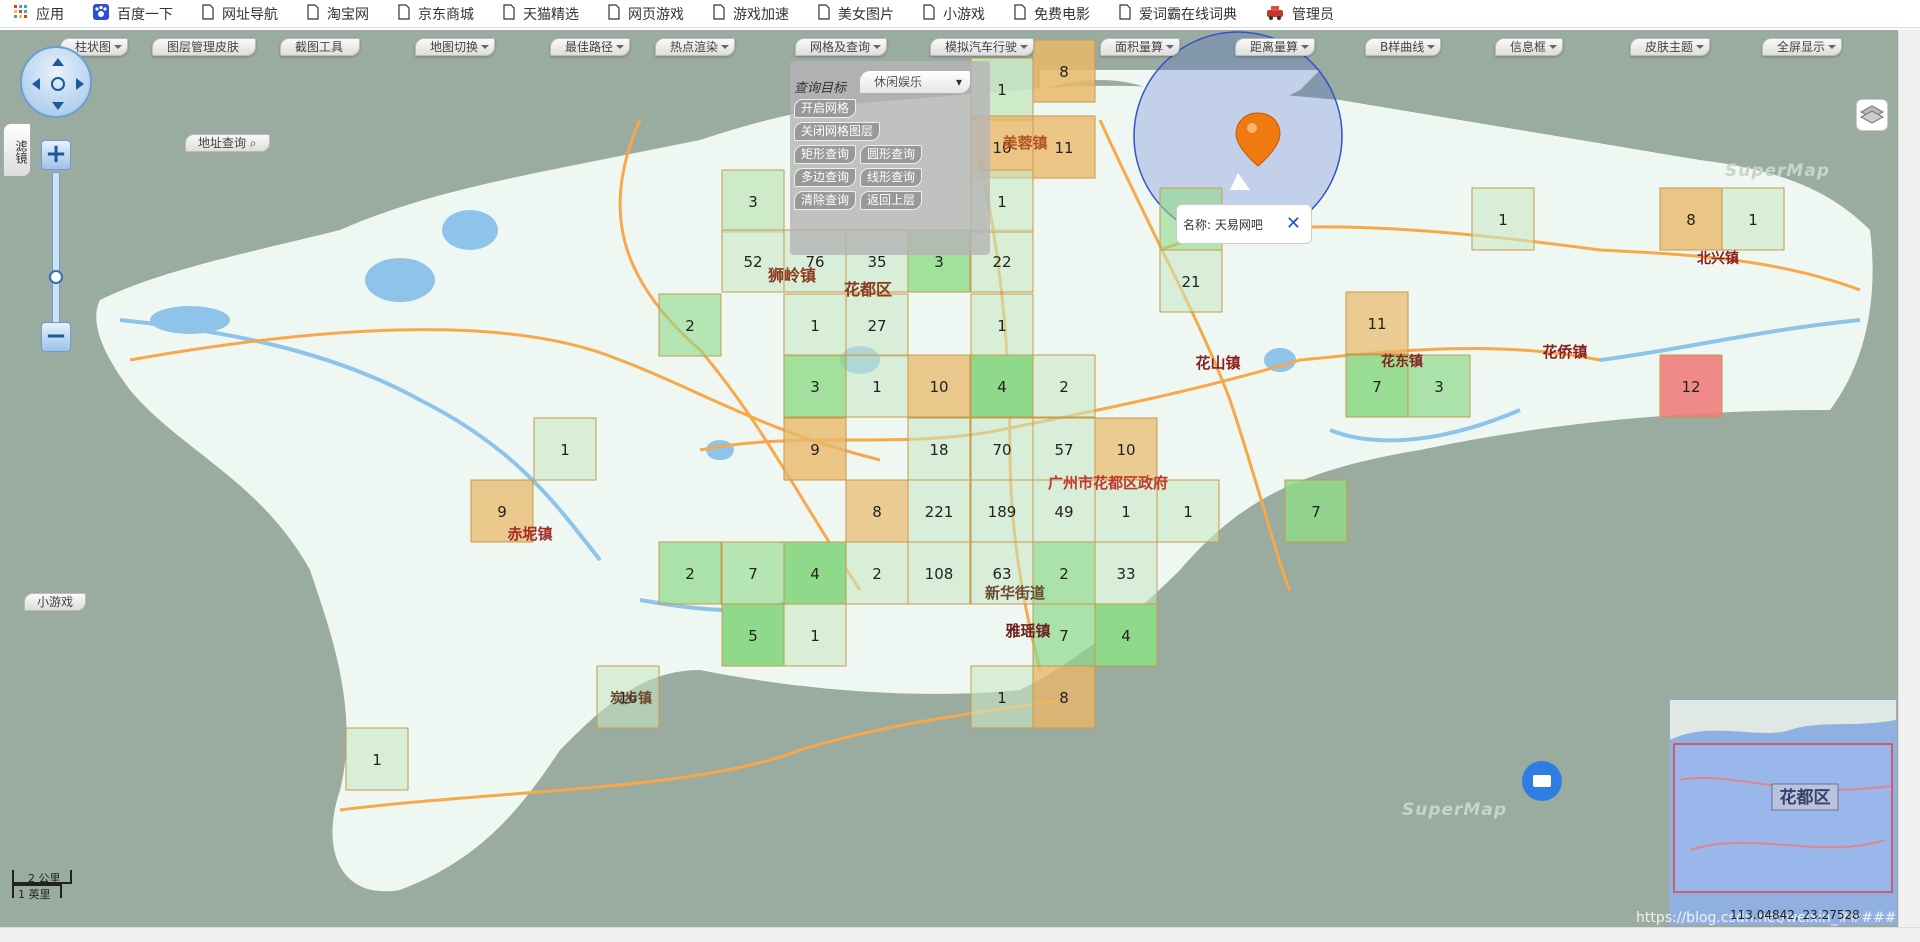  I want to click on toolbar-3: 地图切换, so click(455, 47).